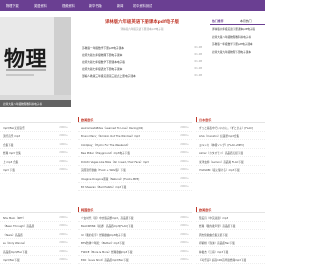 The image size is (320, 270). Describe the element at coordinates (213, 252) in the screenshot. I see `list-item-title: 林俊杰（江南）mp3下载` at that location.